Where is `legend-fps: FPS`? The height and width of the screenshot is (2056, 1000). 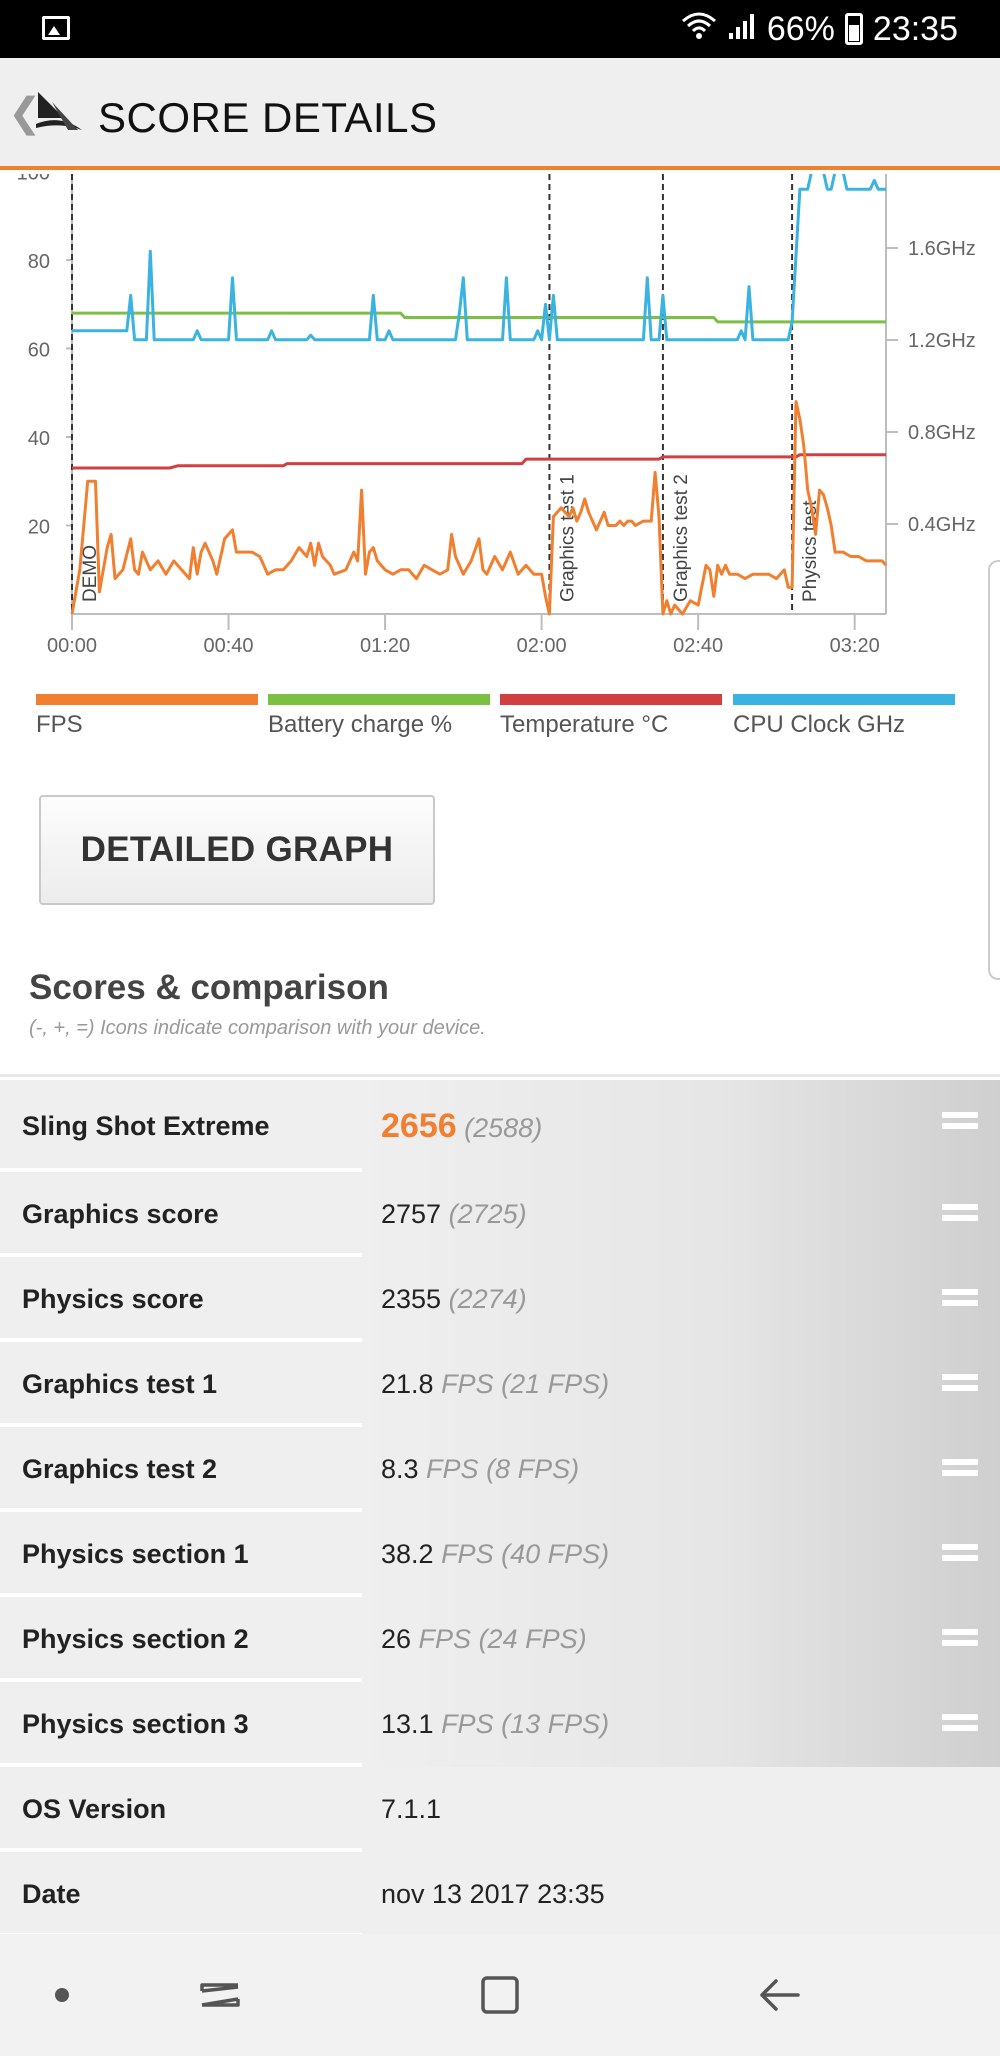
legend-fps: FPS is located at coordinates (147, 716).